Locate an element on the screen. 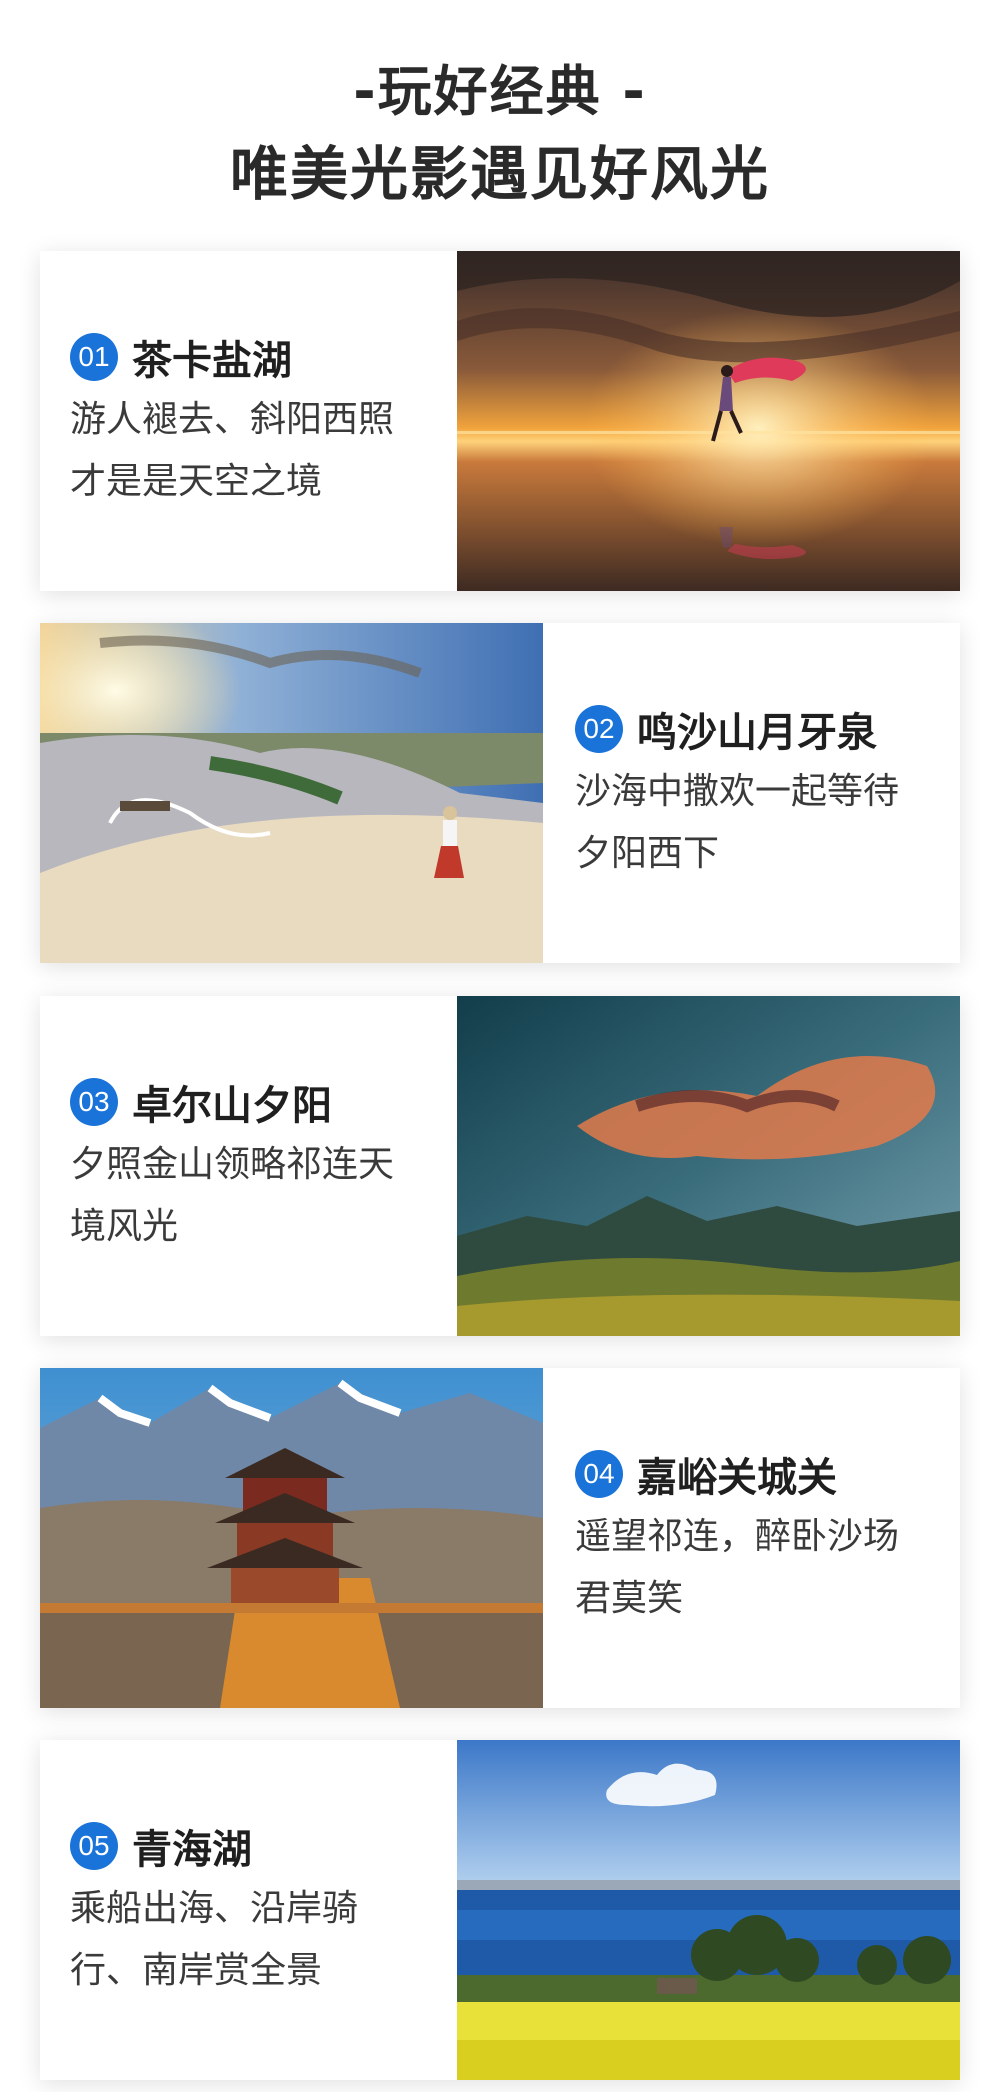  header-title: 唯美光影遇见好风光 is located at coordinates (499, 174).